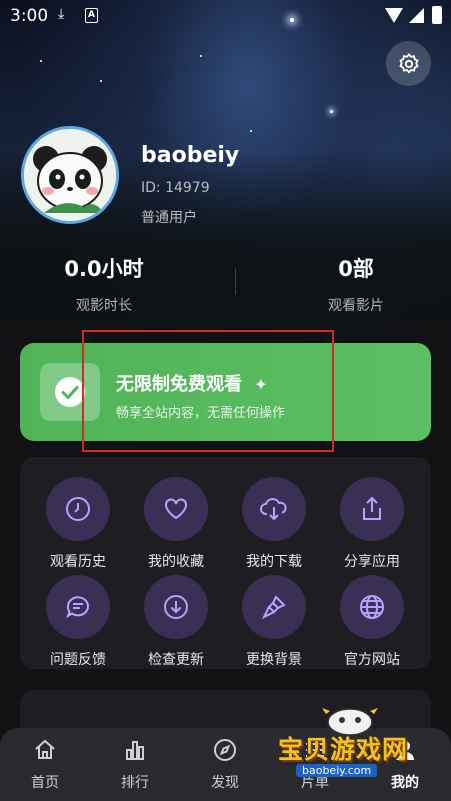 This screenshot has width=451, height=801. I want to click on menu-item-downloads: 我的下载, so click(274, 524).